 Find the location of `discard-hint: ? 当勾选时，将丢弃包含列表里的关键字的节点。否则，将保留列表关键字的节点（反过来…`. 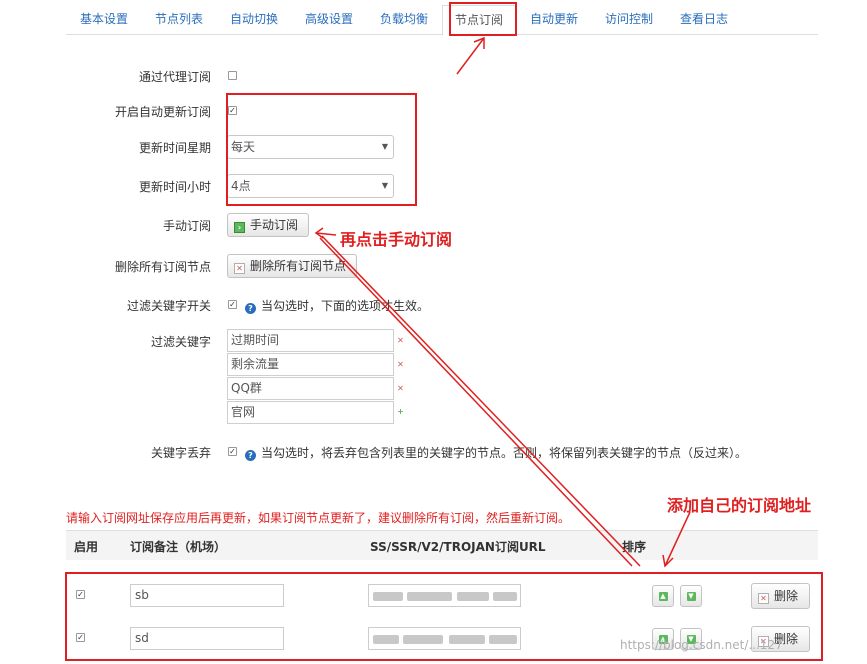

discard-hint: ? 当勾选时，将丢弃包含列表里的关键字的节点。否则，将保留列表关键字的节点（反过来… is located at coordinates (535, 452).